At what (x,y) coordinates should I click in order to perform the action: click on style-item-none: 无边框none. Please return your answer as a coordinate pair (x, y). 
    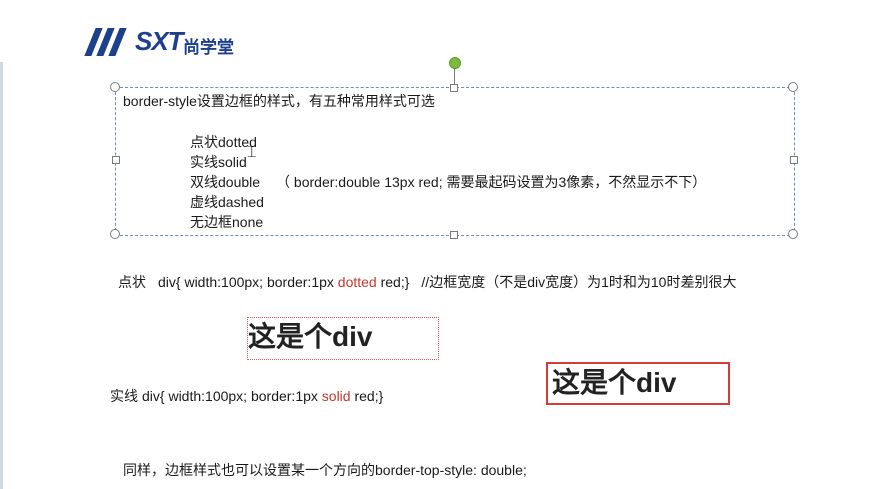
    Looking at the image, I should click on (227, 222).